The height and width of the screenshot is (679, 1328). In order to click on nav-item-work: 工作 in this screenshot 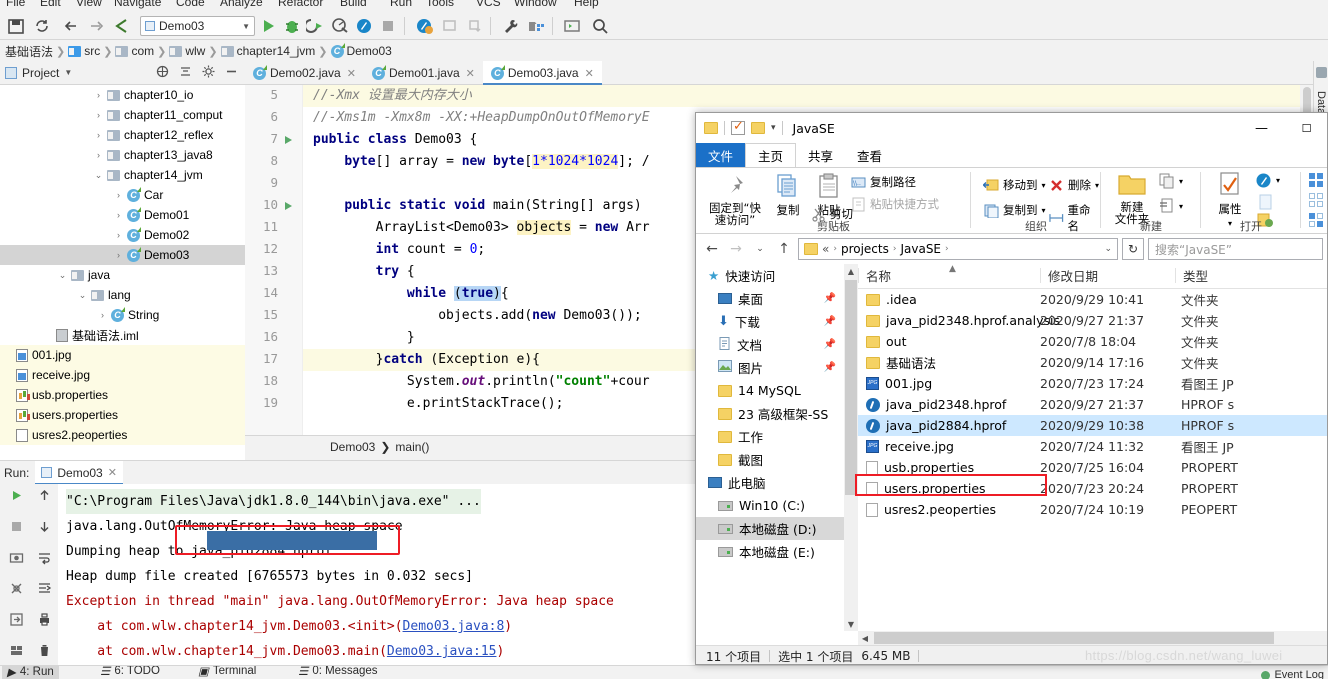, I will do `click(770, 436)`.